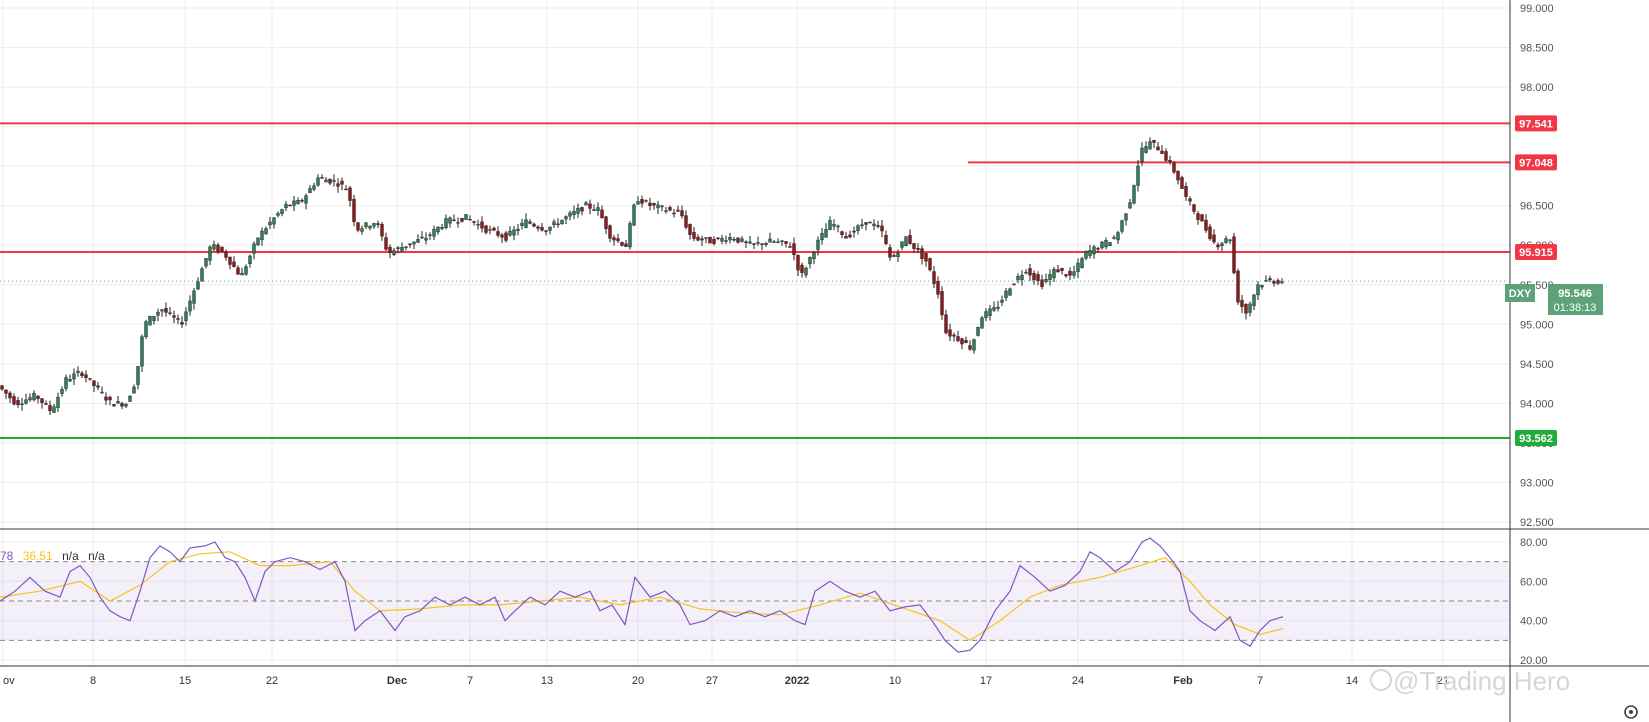 The width and height of the screenshot is (1649, 722). I want to click on price-tick-label: 96.500, so click(1537, 207).